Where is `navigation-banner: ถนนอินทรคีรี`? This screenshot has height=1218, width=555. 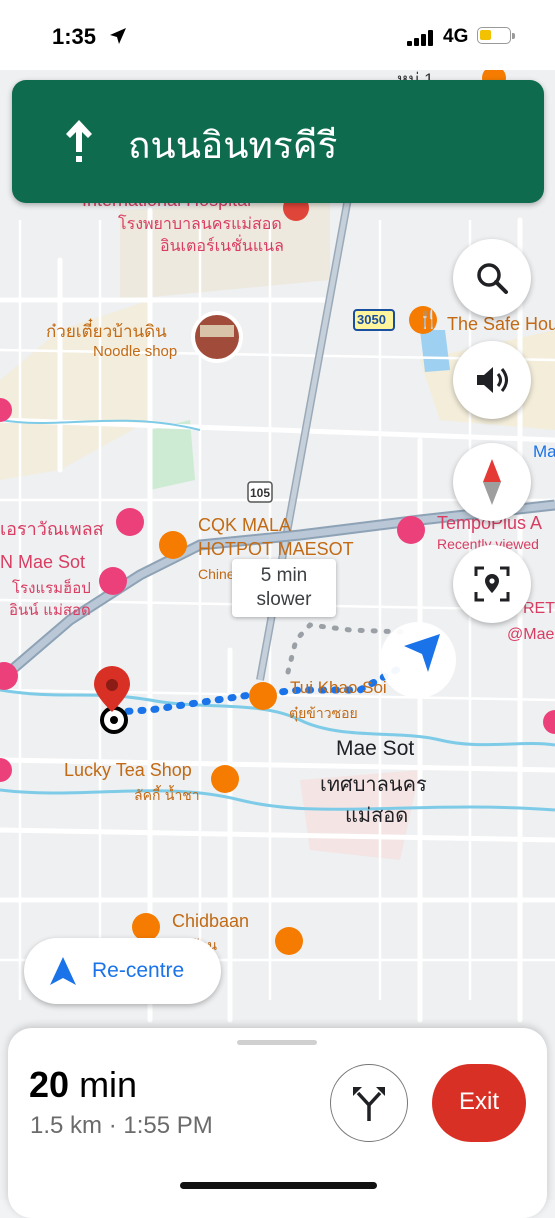 navigation-banner: ถนนอินทรคีรี is located at coordinates (278, 141).